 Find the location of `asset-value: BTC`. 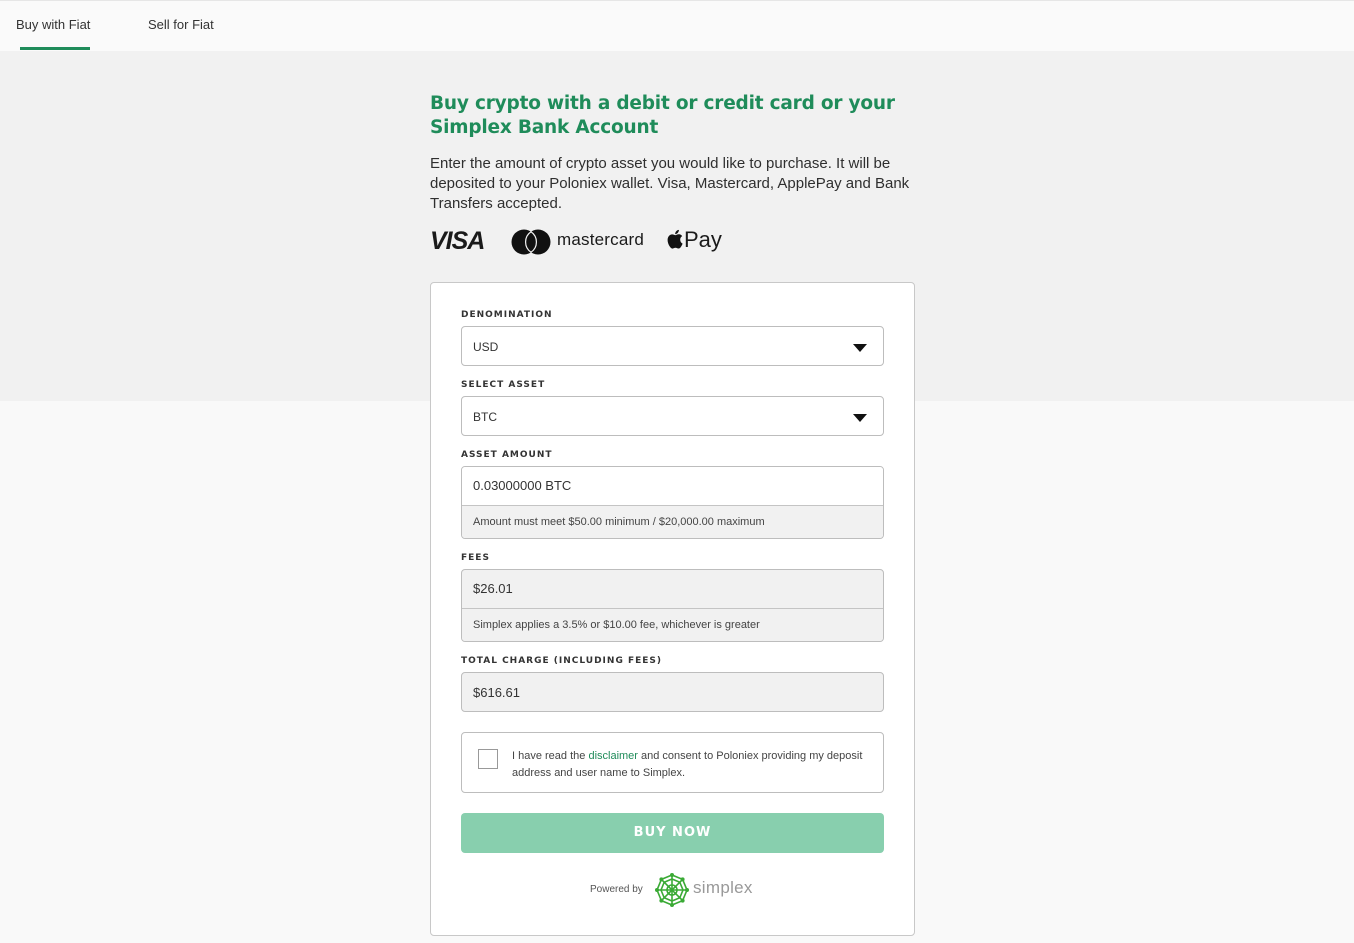

asset-value: BTC is located at coordinates (485, 417).